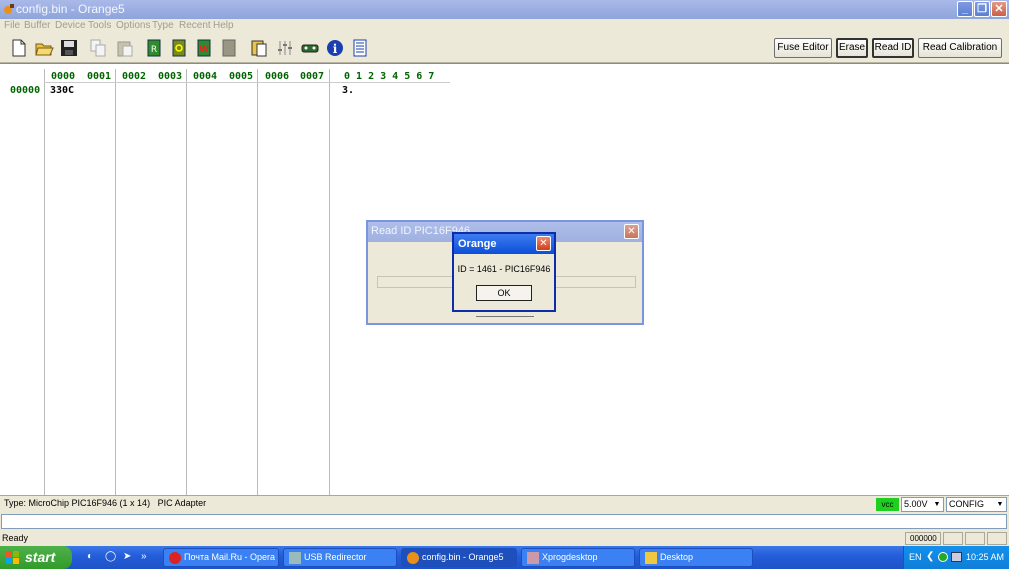  Describe the element at coordinates (982, 9) in the screenshot. I see `restore-button: ❐` at that location.